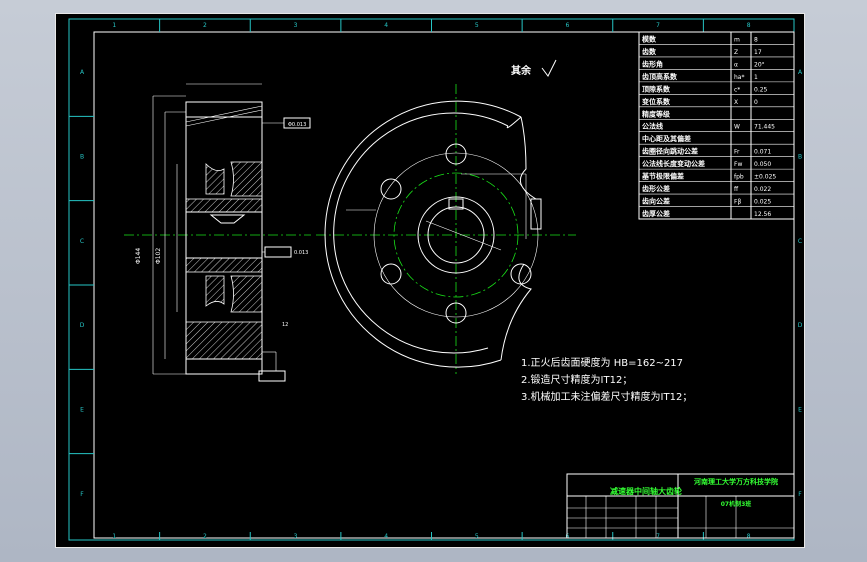 Image resolution: width=867 pixels, height=562 pixels. I want to click on keyway, so click(227, 219).